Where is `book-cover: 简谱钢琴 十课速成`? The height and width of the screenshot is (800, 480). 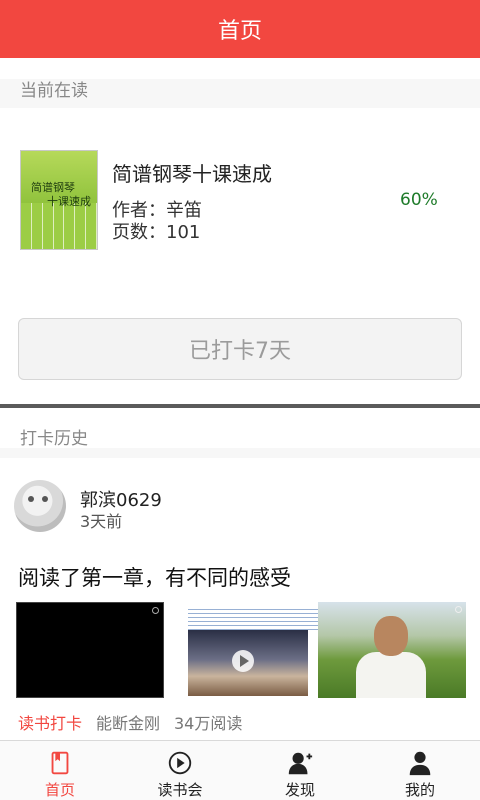
book-cover: 简谱钢琴 十课速成 is located at coordinates (59, 200).